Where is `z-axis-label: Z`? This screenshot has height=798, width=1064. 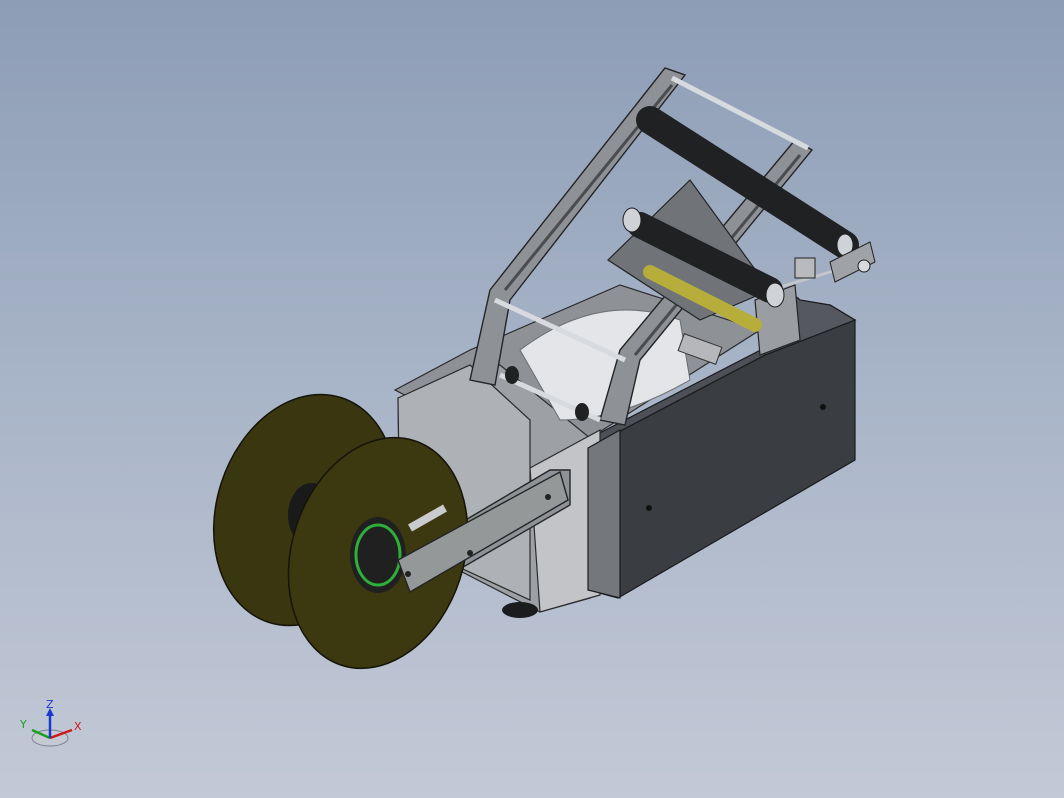 z-axis-label: Z is located at coordinates (50, 705).